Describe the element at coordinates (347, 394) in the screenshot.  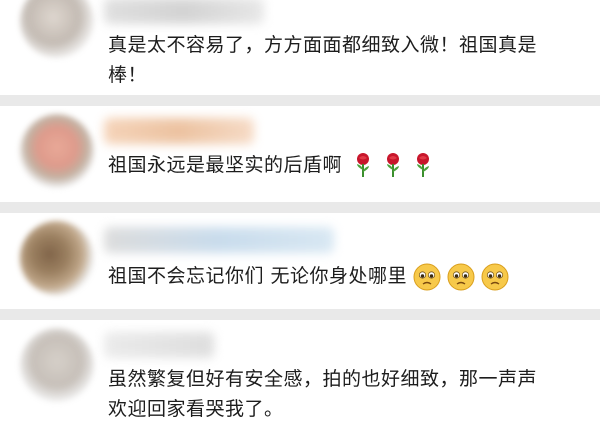
I see `comment-text: 虽然繁复但好有安全感，拍的也好细致，那一声声 欢迎回家看哭我了。` at that location.